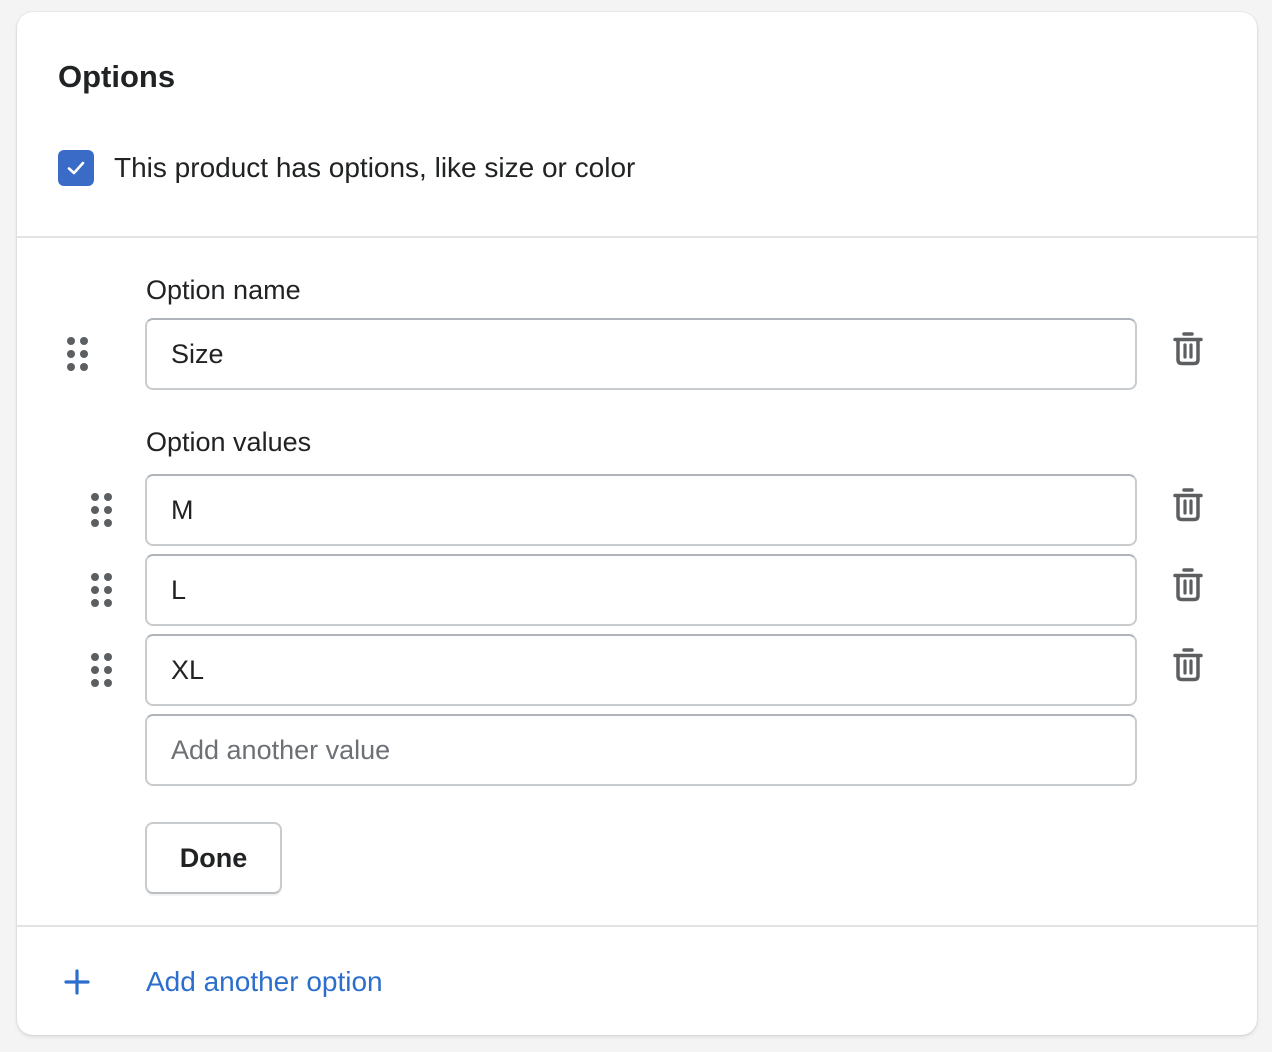 The width and height of the screenshot is (1272, 1052). I want to click on done-button: Done, so click(213, 858).